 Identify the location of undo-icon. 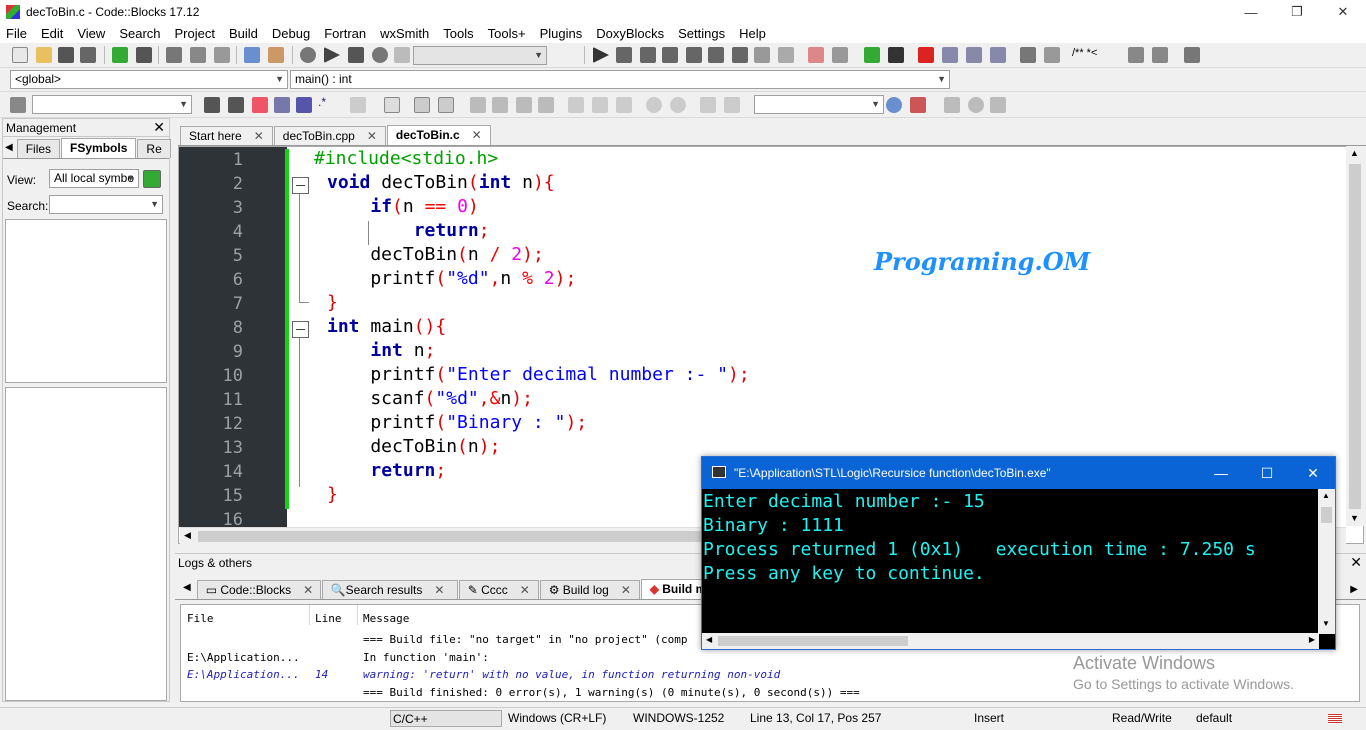
(120, 55).